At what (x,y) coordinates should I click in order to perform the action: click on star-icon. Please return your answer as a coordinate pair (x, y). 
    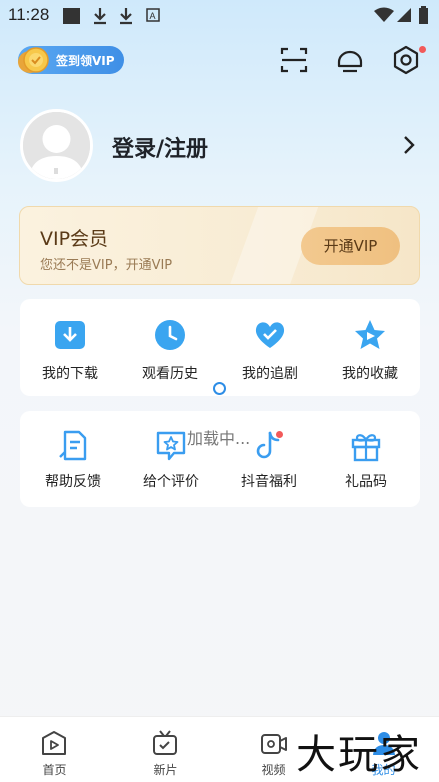
    Looking at the image, I should click on (370, 334).